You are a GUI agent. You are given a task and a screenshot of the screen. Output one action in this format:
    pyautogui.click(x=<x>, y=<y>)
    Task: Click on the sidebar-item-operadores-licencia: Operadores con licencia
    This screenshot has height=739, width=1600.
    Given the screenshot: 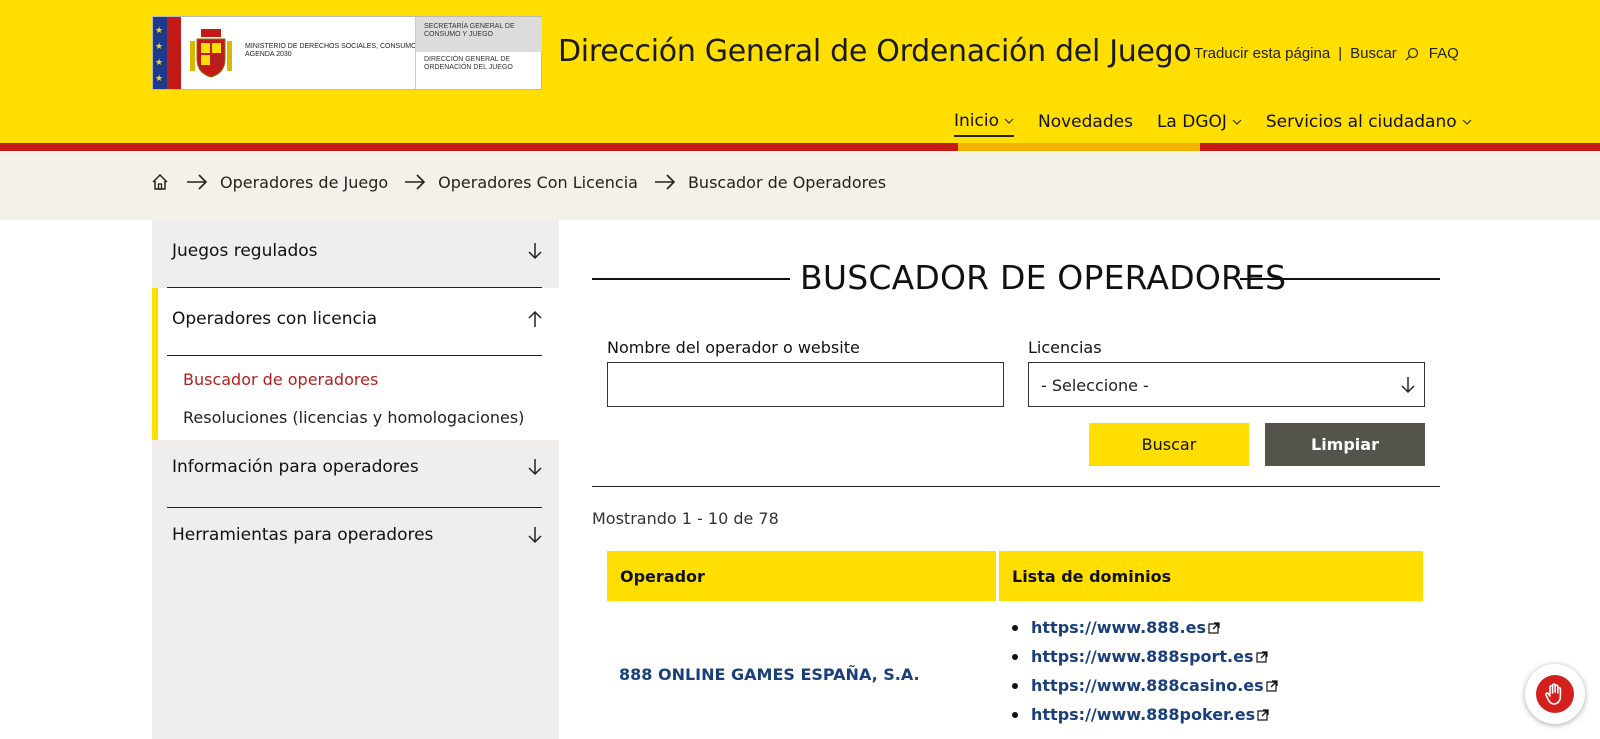 What is the action you would take?
    pyautogui.click(x=355, y=322)
    